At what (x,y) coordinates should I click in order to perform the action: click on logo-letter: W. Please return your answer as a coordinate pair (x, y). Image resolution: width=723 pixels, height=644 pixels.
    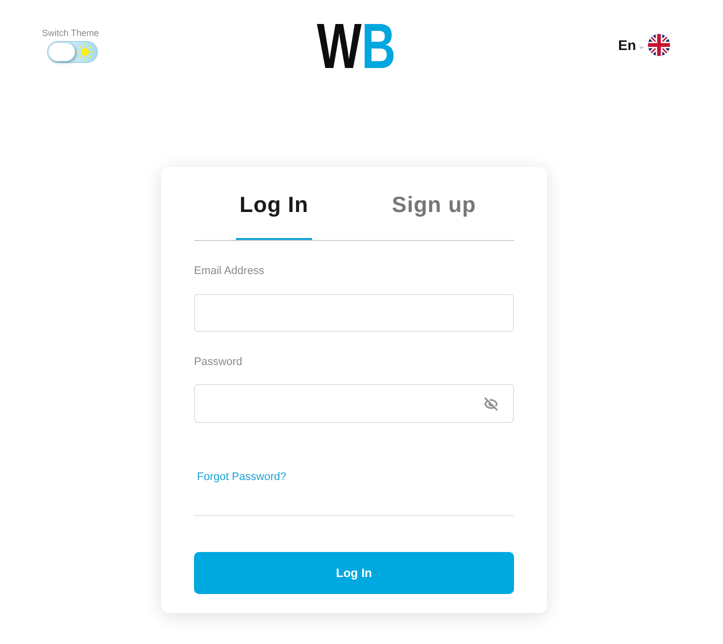
    Looking at the image, I should click on (339, 46).